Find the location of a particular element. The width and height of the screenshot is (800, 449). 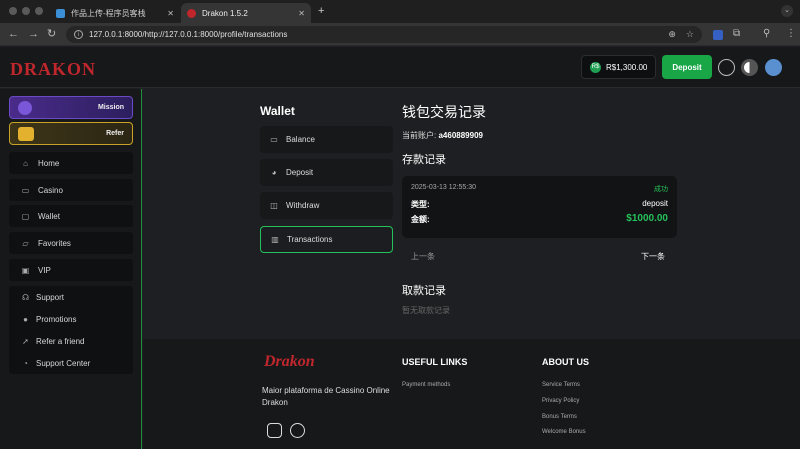

balance-amount: R$1,300.00 is located at coordinates (627, 67).